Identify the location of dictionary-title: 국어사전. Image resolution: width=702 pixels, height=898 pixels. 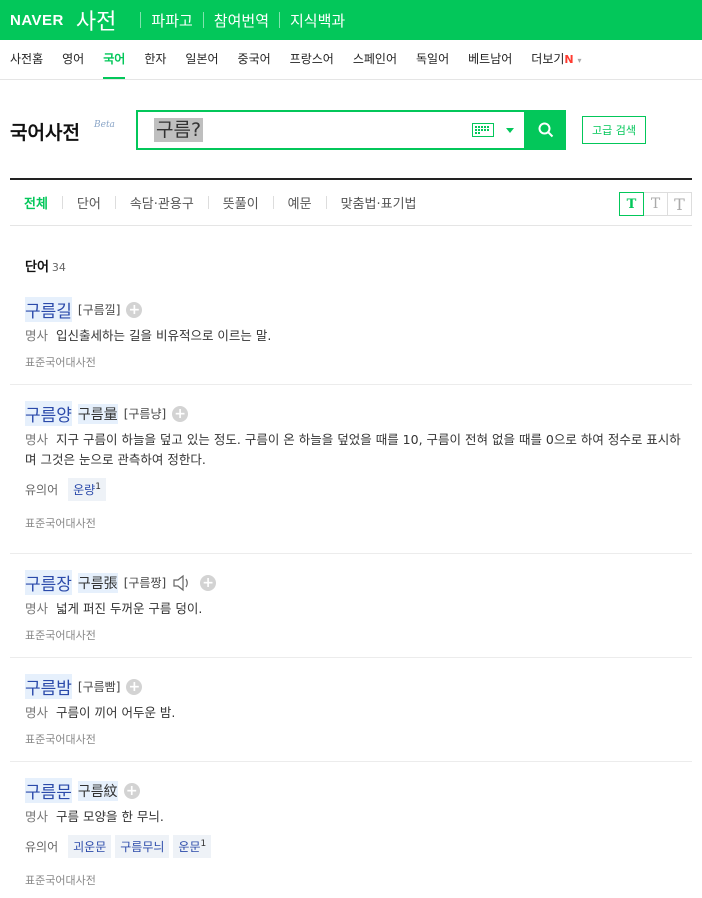
(45, 131).